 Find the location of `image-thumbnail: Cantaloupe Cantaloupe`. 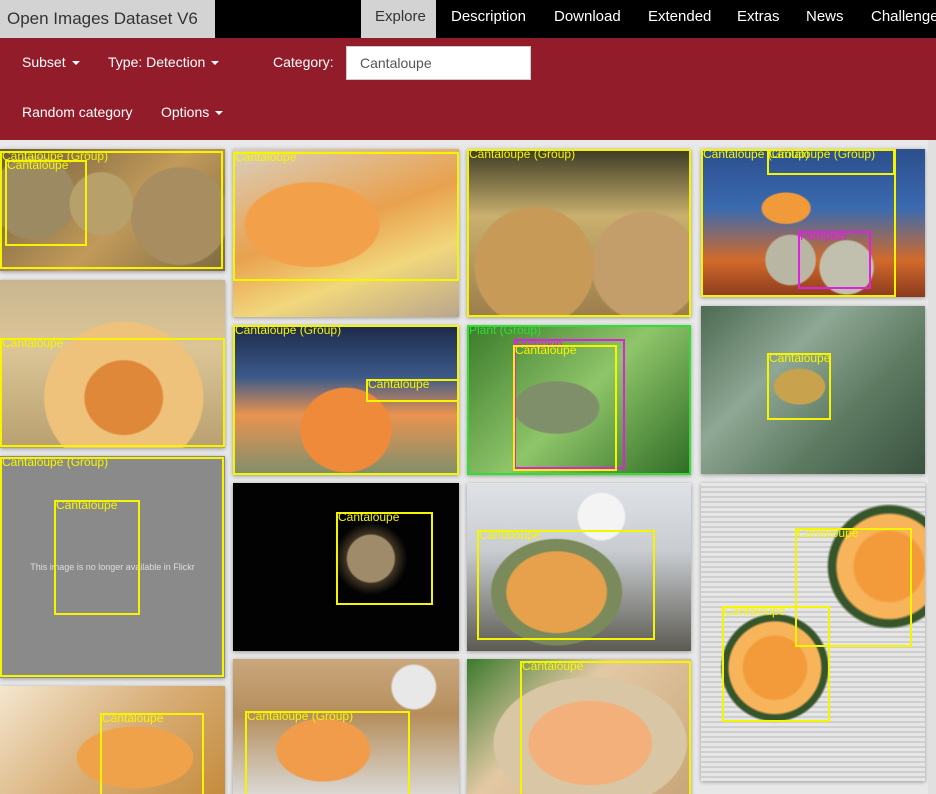

image-thumbnail: Cantaloupe Cantaloupe is located at coordinates (813, 632).